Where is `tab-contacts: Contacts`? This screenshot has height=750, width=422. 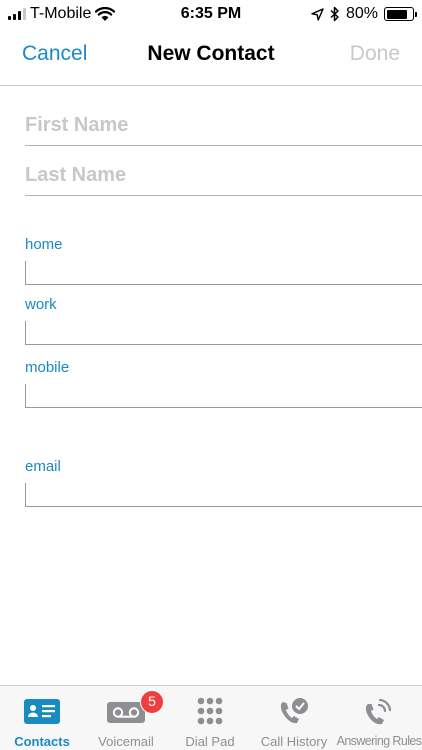
tab-contacts: Contacts is located at coordinates (42, 718).